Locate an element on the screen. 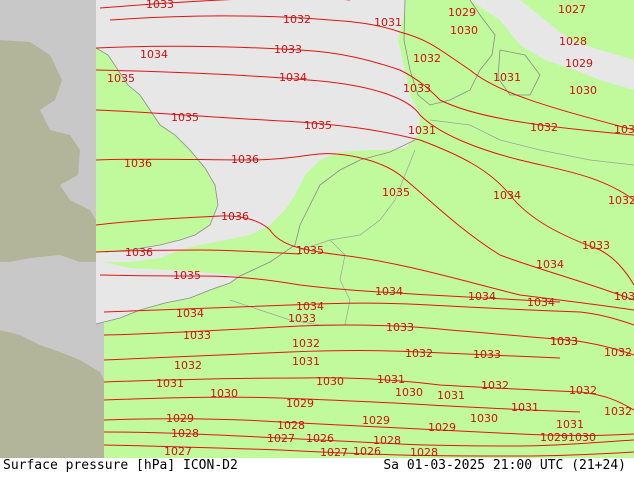 This screenshot has height=490, width=634. footer-title-group: Surface pressure [hPa] ICON-D2 is located at coordinates (120, 465).